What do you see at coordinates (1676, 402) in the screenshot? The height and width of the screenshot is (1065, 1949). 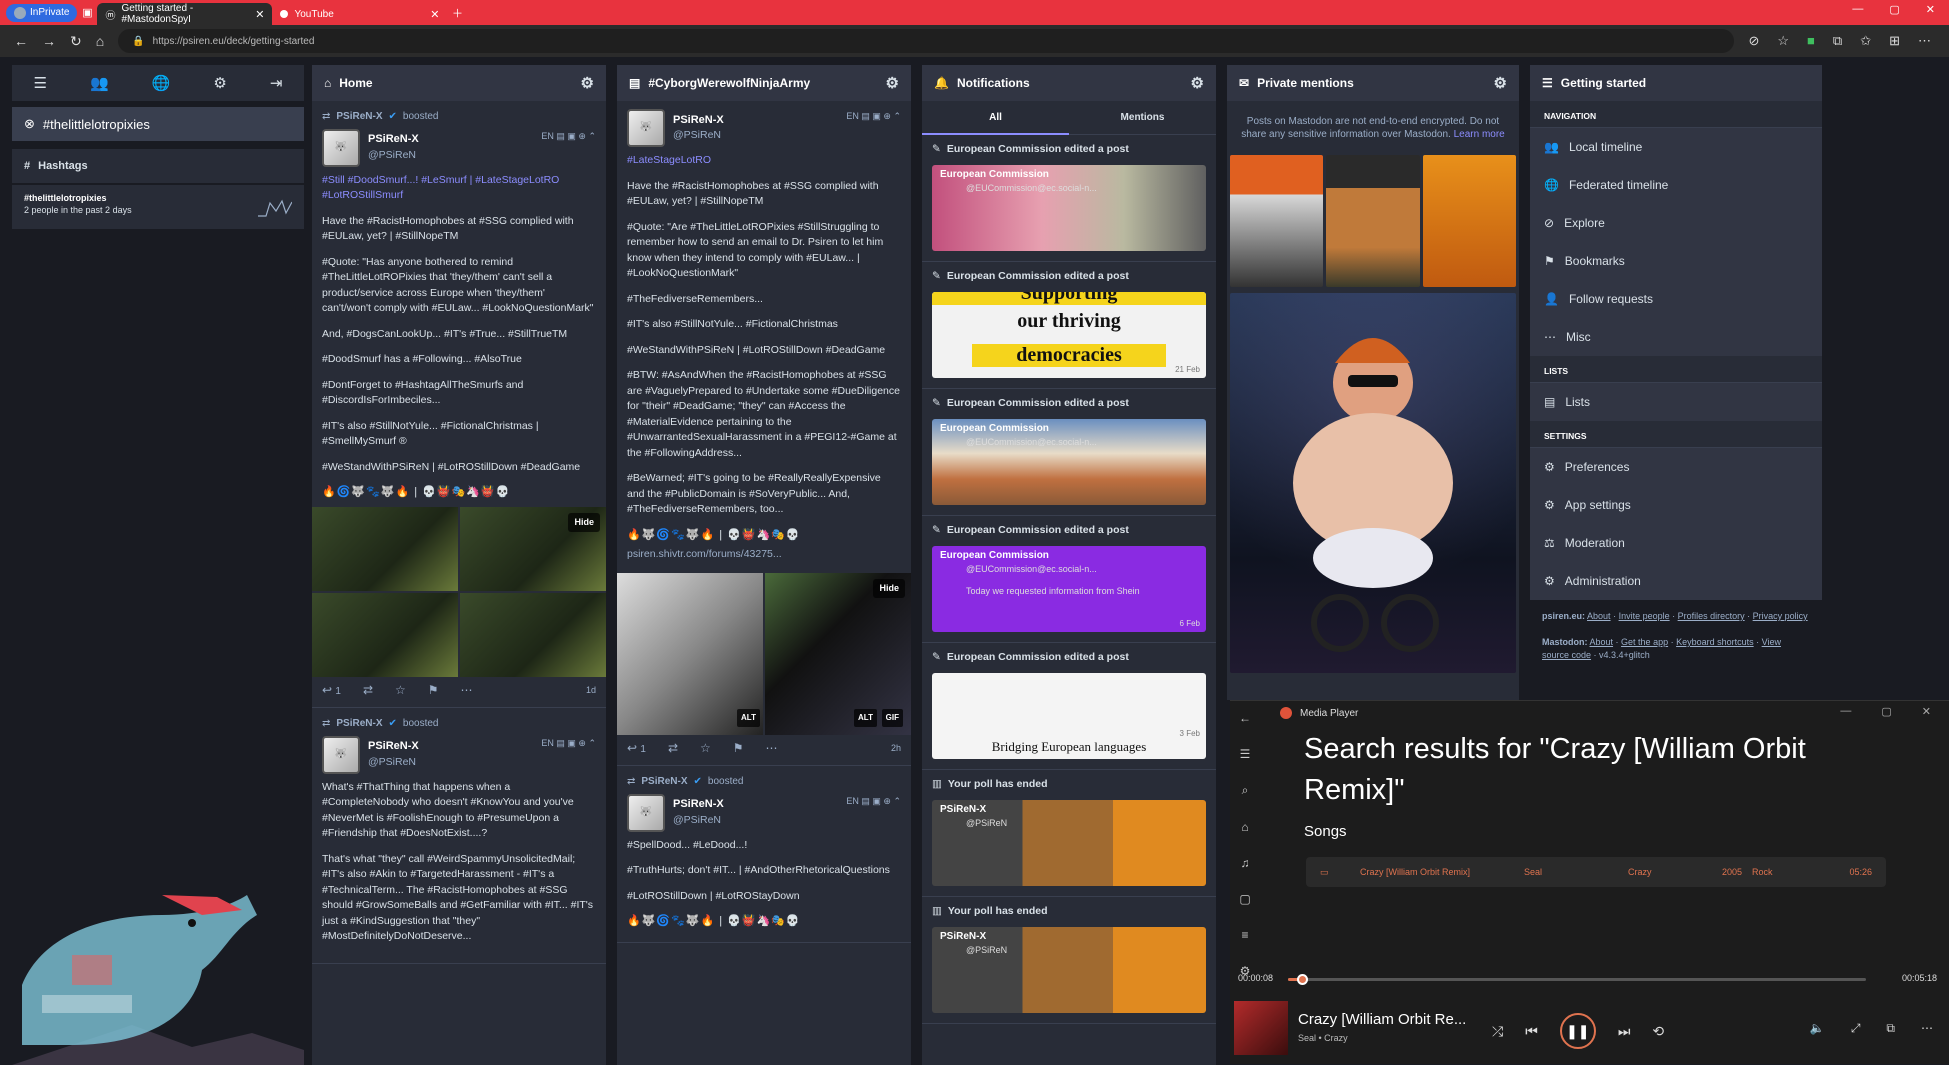 I see `nav-lists: ▤ Lists` at bounding box center [1676, 402].